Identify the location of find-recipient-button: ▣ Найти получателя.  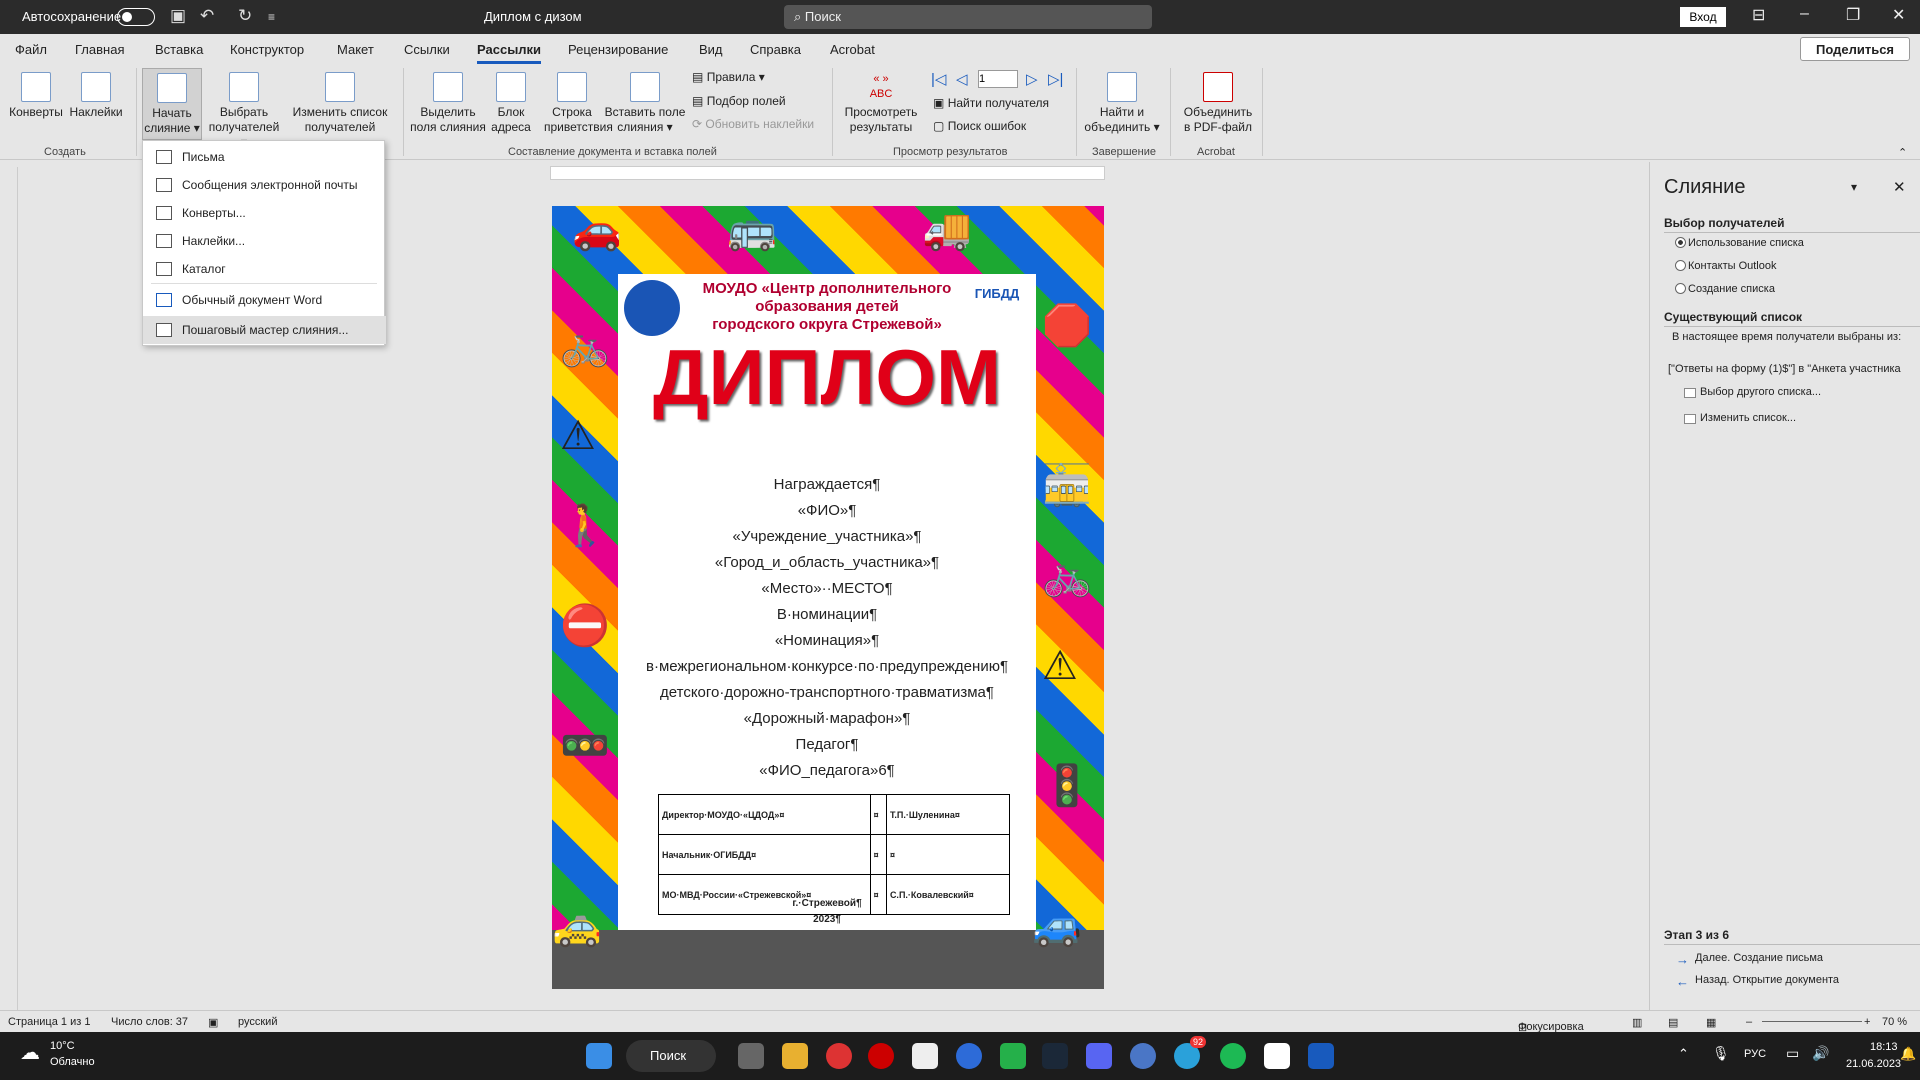
(991, 103).